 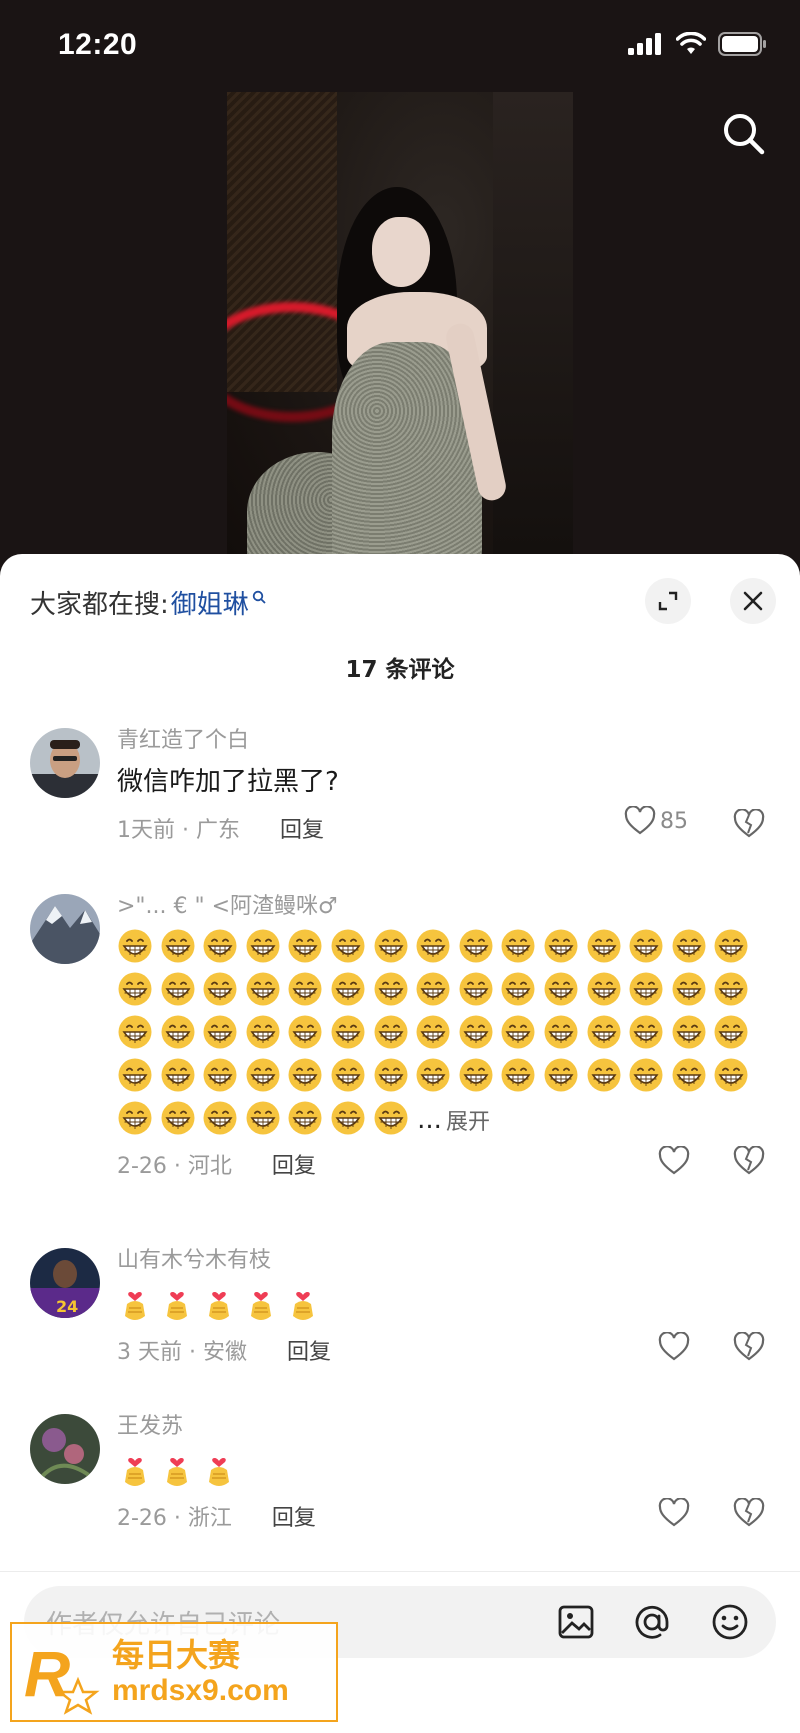 I want to click on trending-search-keyword: 御姐琳, so click(x=210, y=602).